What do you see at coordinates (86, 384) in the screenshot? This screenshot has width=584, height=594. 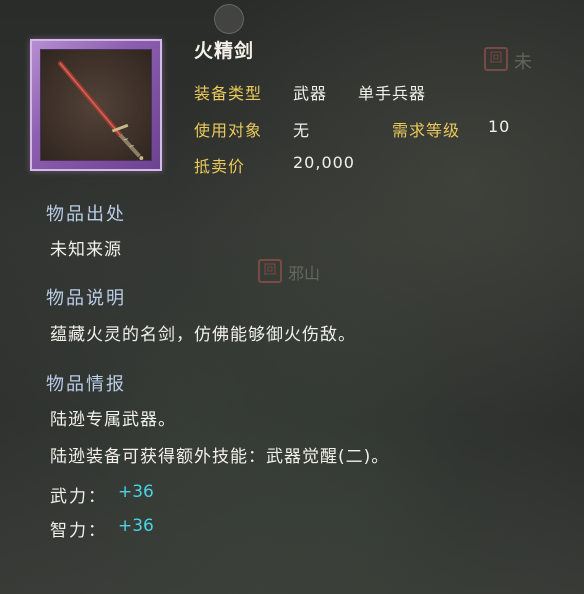 I see `info-title: 物品情报` at bounding box center [86, 384].